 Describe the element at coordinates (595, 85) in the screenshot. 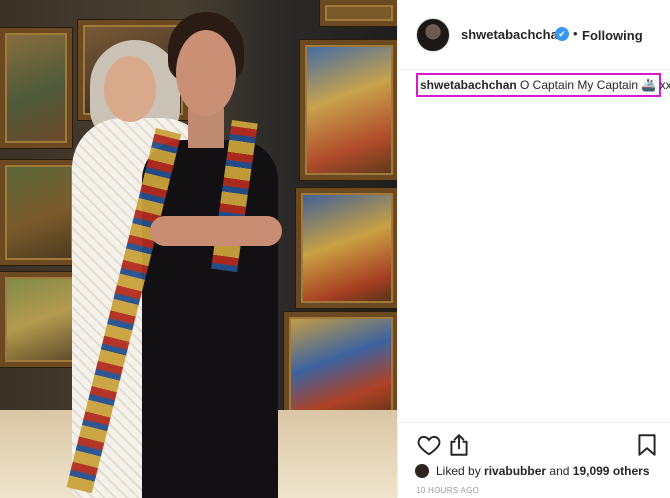

I see `caption-text: O Captain My Captain 🚢 xx` at that location.